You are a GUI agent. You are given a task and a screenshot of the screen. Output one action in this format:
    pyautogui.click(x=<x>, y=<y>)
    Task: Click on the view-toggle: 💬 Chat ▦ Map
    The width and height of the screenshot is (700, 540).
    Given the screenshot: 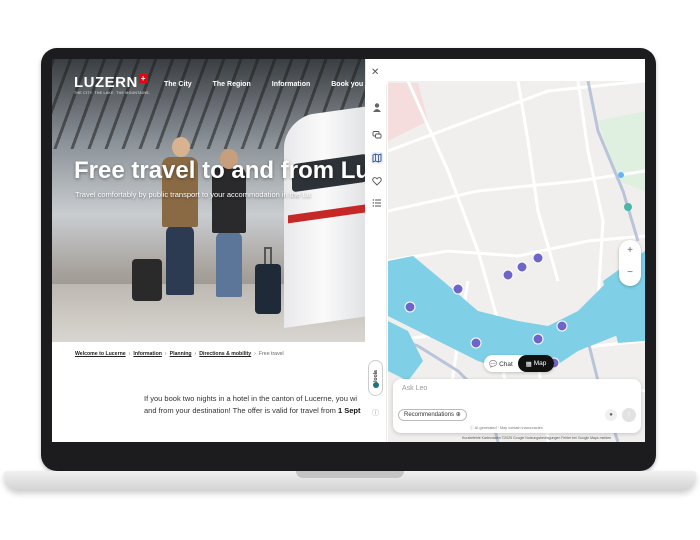 What is the action you would take?
    pyautogui.click(x=519, y=363)
    